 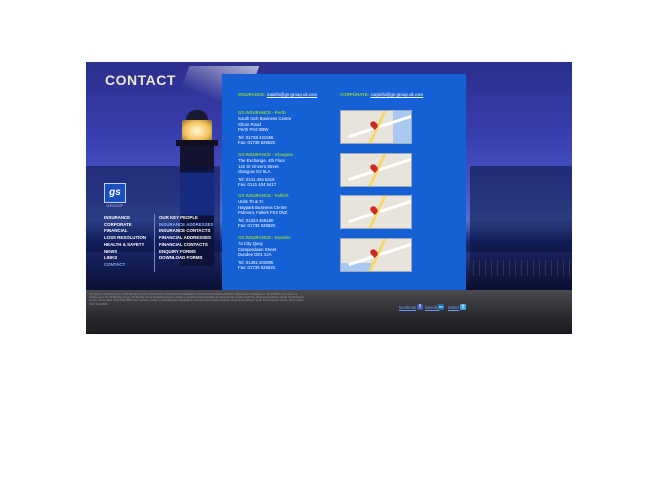 I want to click on map-dundee, so click(x=376, y=255).